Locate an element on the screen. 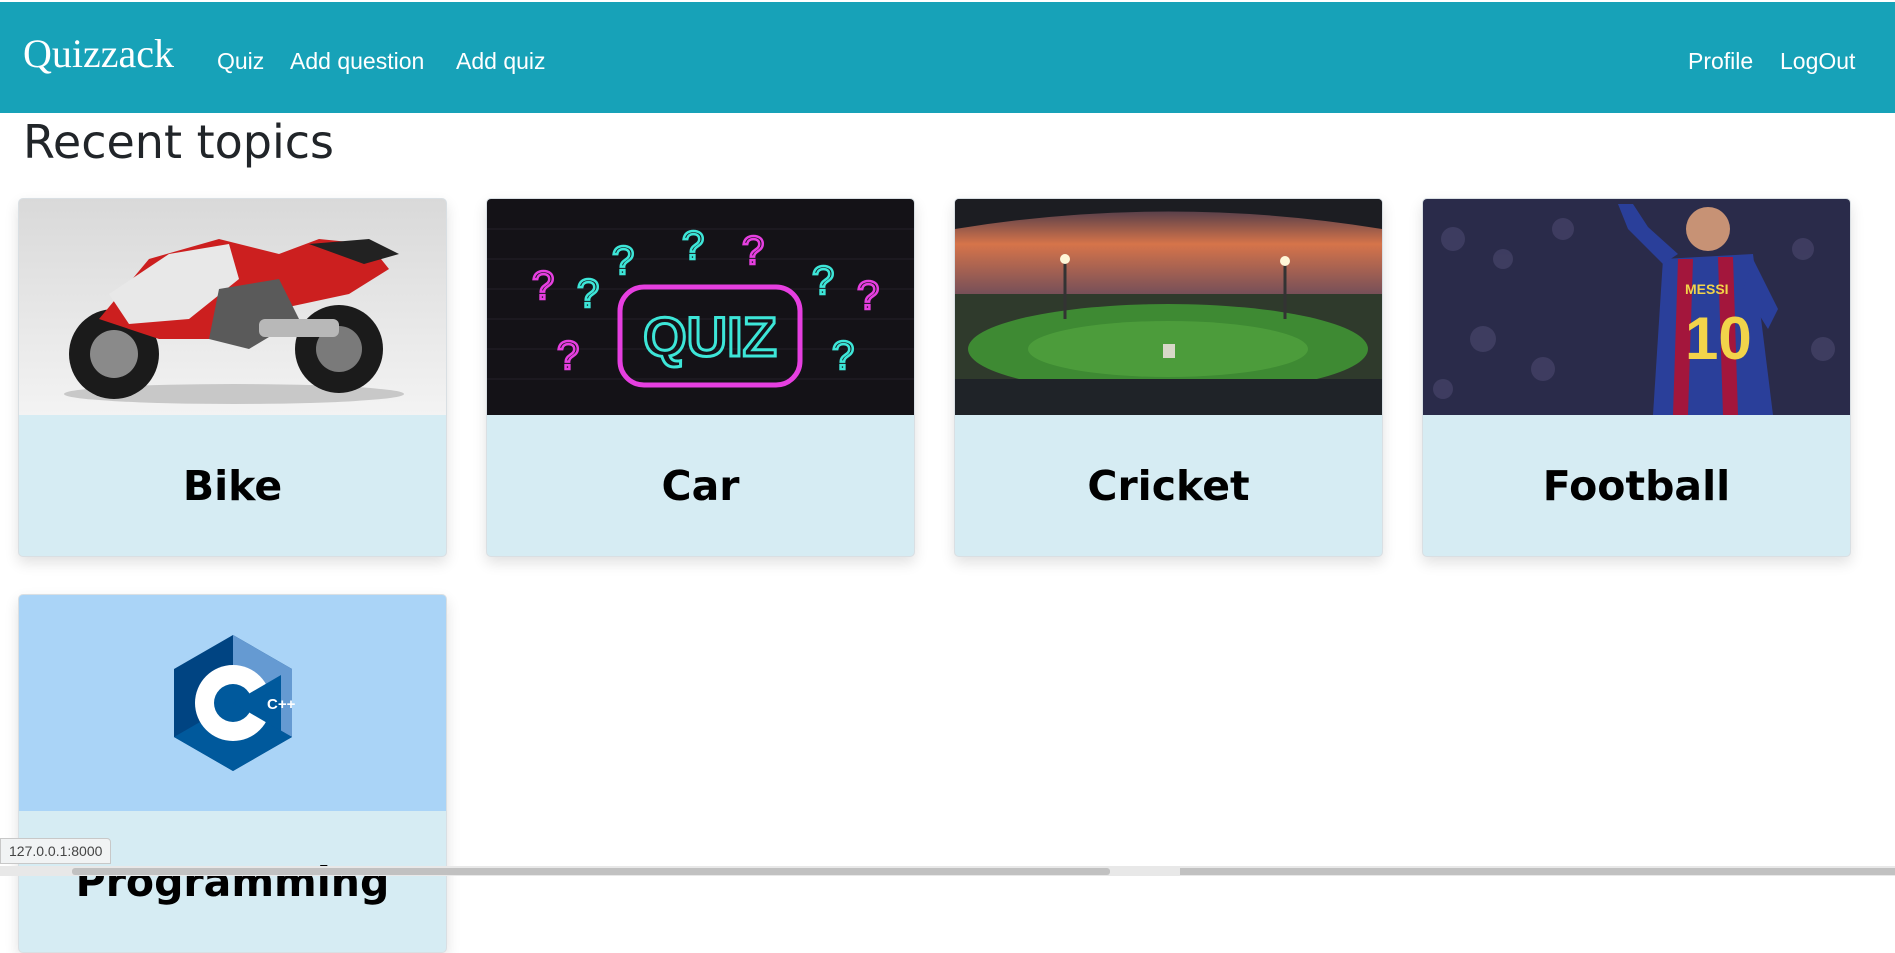 The height and width of the screenshot is (953, 1895). topic-title: Cricket is located at coordinates (1168, 485).